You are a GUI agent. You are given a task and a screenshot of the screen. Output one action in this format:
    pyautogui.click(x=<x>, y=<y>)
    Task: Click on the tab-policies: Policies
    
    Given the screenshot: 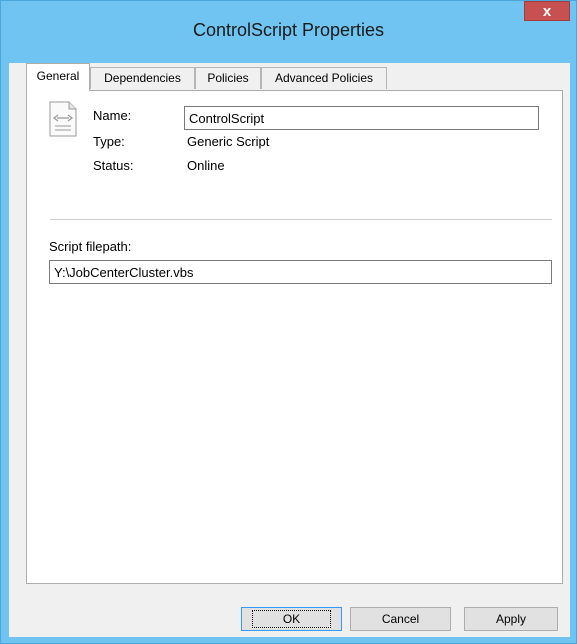 What is the action you would take?
    pyautogui.click(x=228, y=78)
    